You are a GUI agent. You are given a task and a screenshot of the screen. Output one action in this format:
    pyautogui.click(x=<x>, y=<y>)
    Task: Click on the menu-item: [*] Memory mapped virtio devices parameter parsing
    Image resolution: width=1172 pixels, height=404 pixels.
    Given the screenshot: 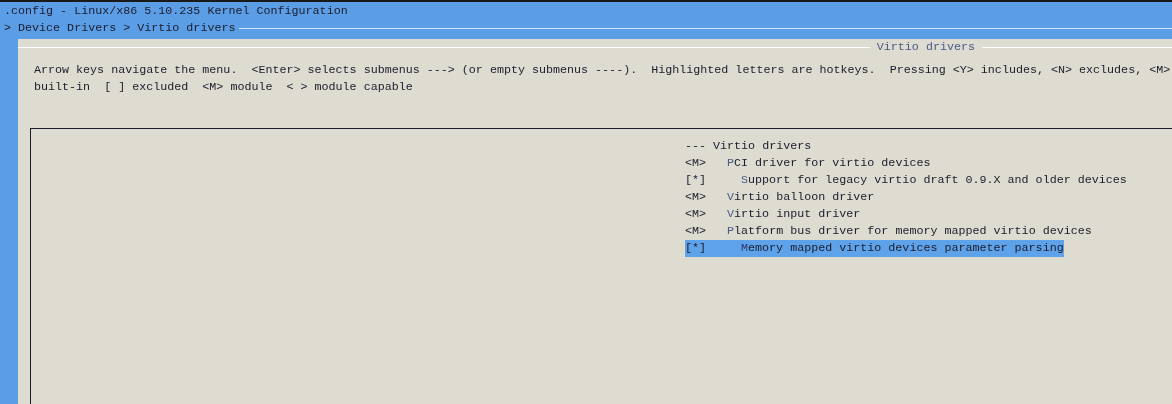 What is the action you would take?
    pyautogui.click(x=874, y=248)
    